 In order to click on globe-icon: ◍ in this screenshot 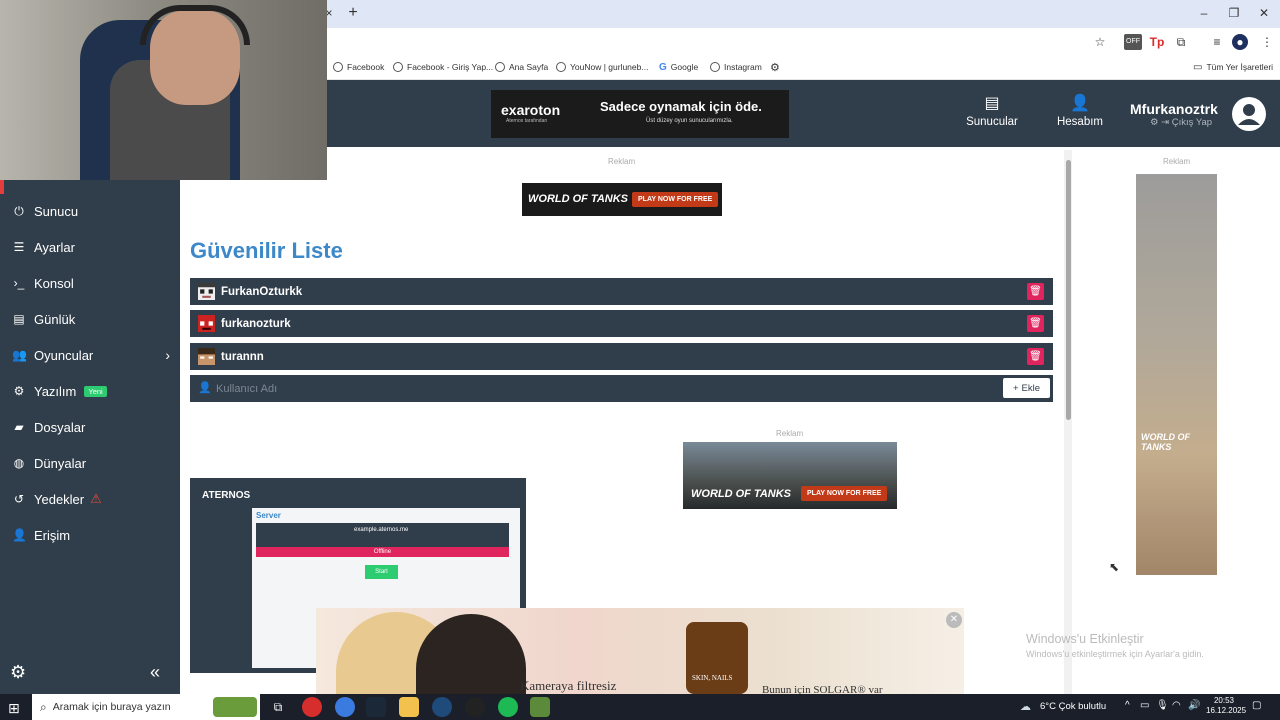, I will do `click(19, 463)`.